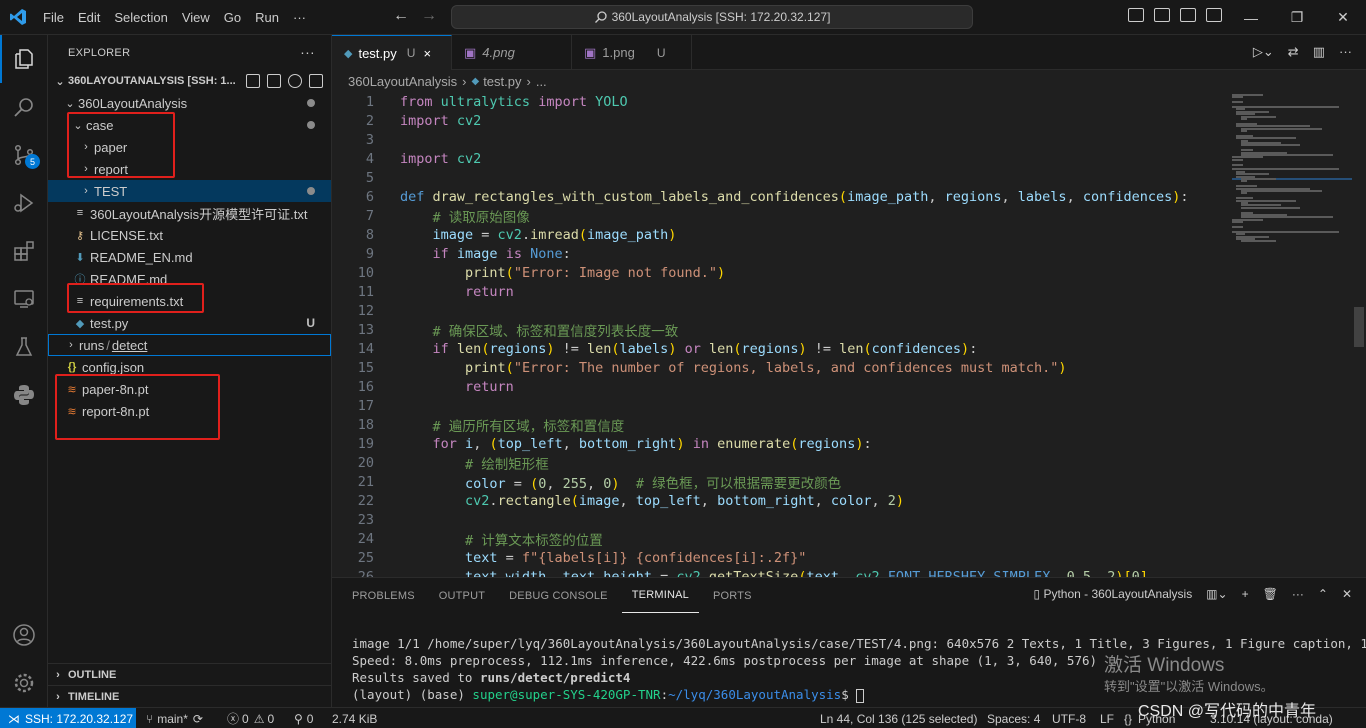  What do you see at coordinates (24, 683) in the screenshot?
I see `settings-gear-icon` at bounding box center [24, 683].